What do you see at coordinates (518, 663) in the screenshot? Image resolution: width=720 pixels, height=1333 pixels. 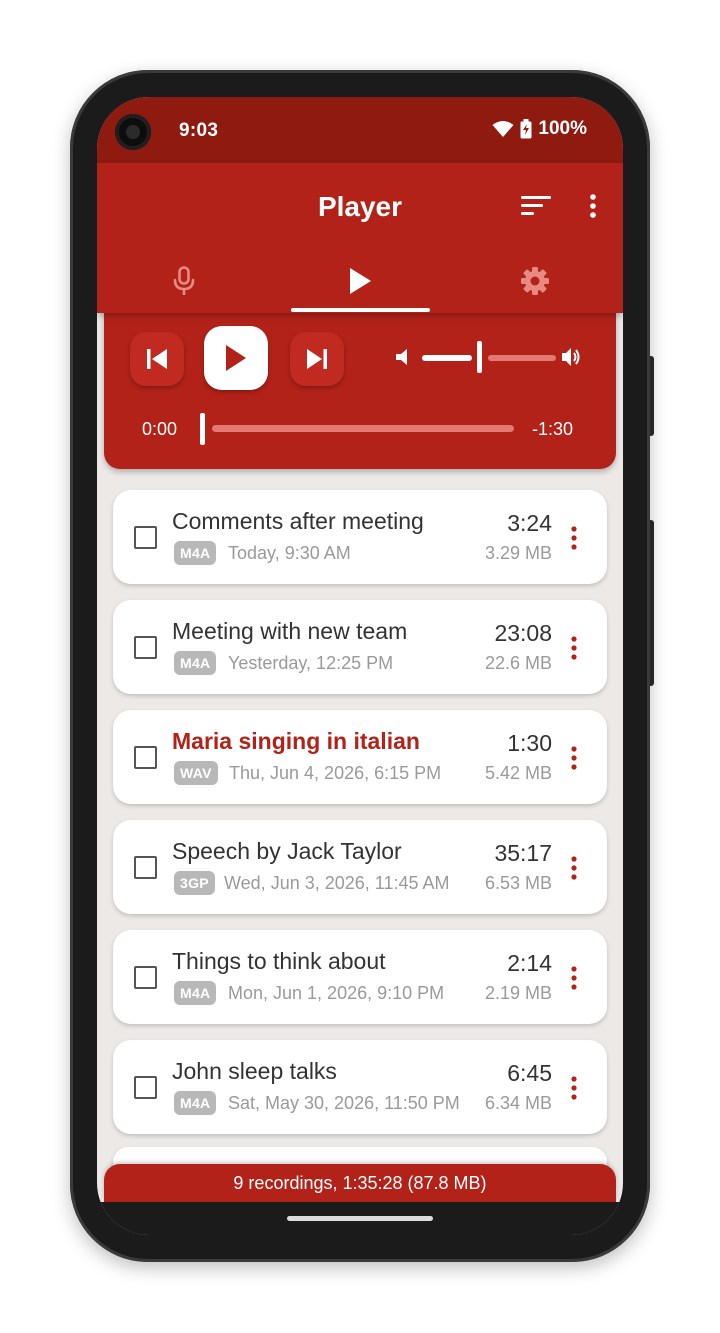 I see `recording-size: 22.6 MB` at bounding box center [518, 663].